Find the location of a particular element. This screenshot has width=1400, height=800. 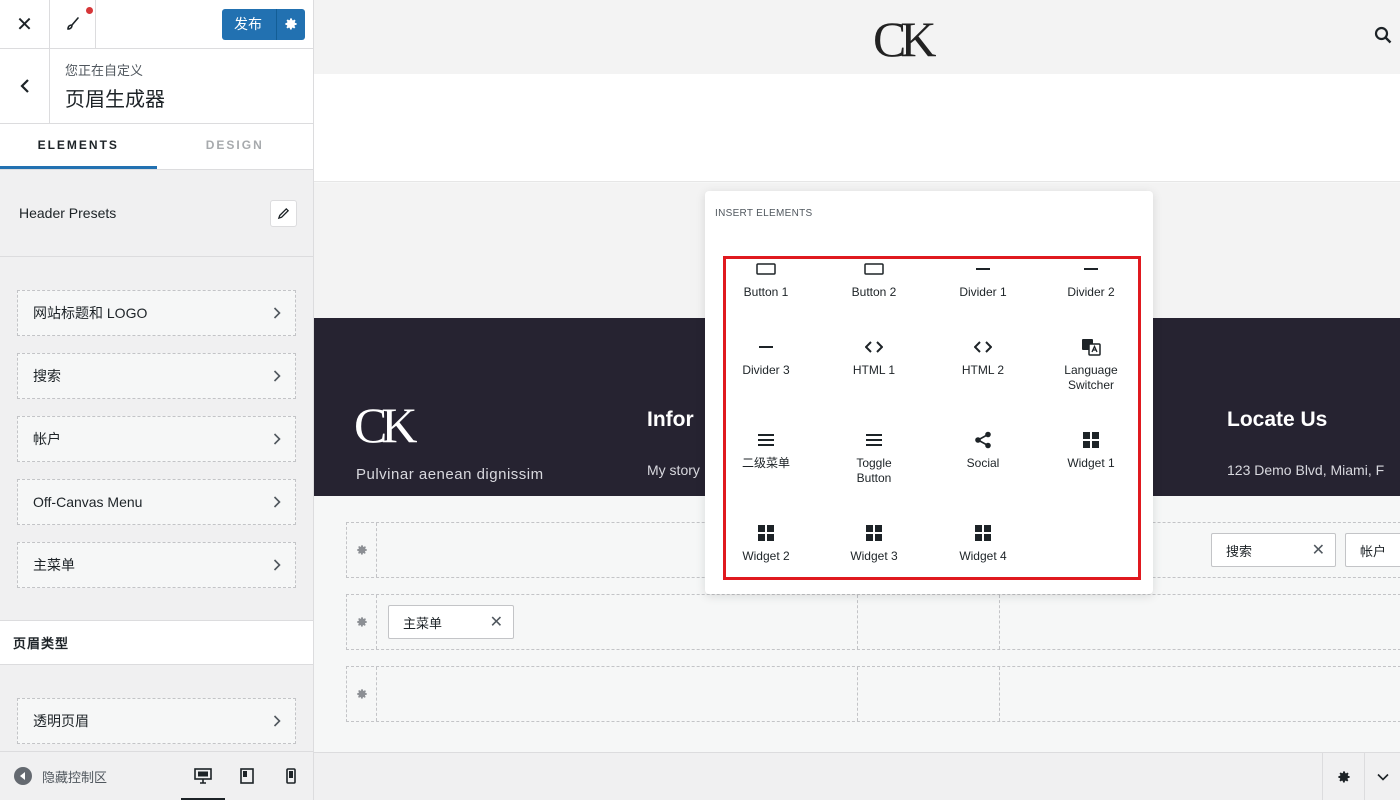

insert-element-item: 二级菜单 is located at coordinates (766, 450).